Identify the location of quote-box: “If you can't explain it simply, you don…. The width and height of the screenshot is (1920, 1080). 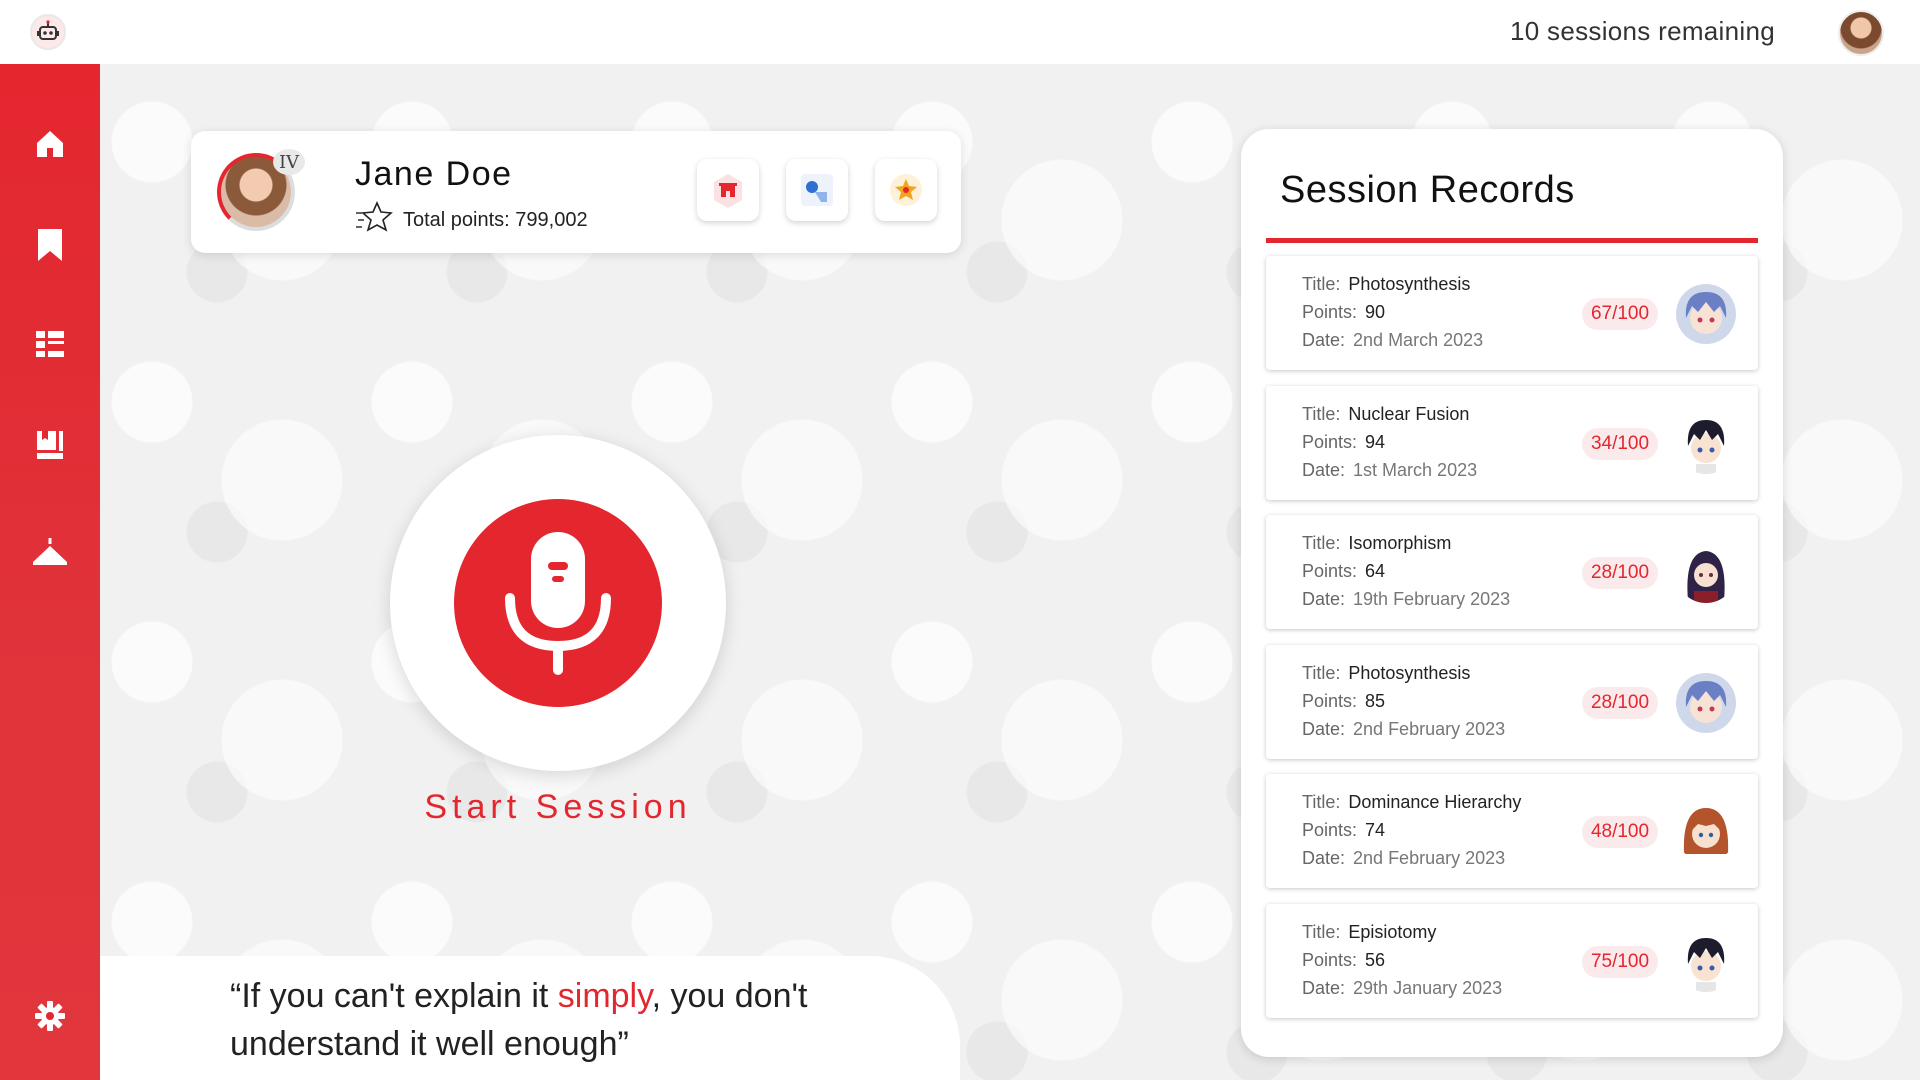
(530, 1018).